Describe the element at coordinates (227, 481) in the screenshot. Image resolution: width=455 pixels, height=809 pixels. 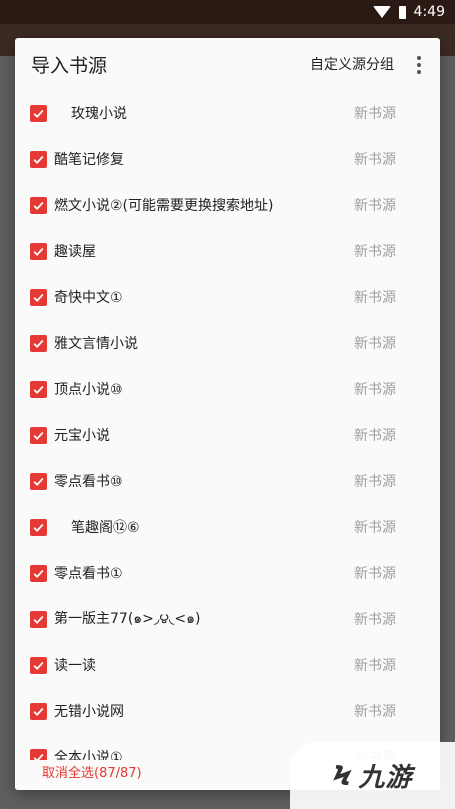
I see `source-row: 零点看书⑩ 新书源` at that location.